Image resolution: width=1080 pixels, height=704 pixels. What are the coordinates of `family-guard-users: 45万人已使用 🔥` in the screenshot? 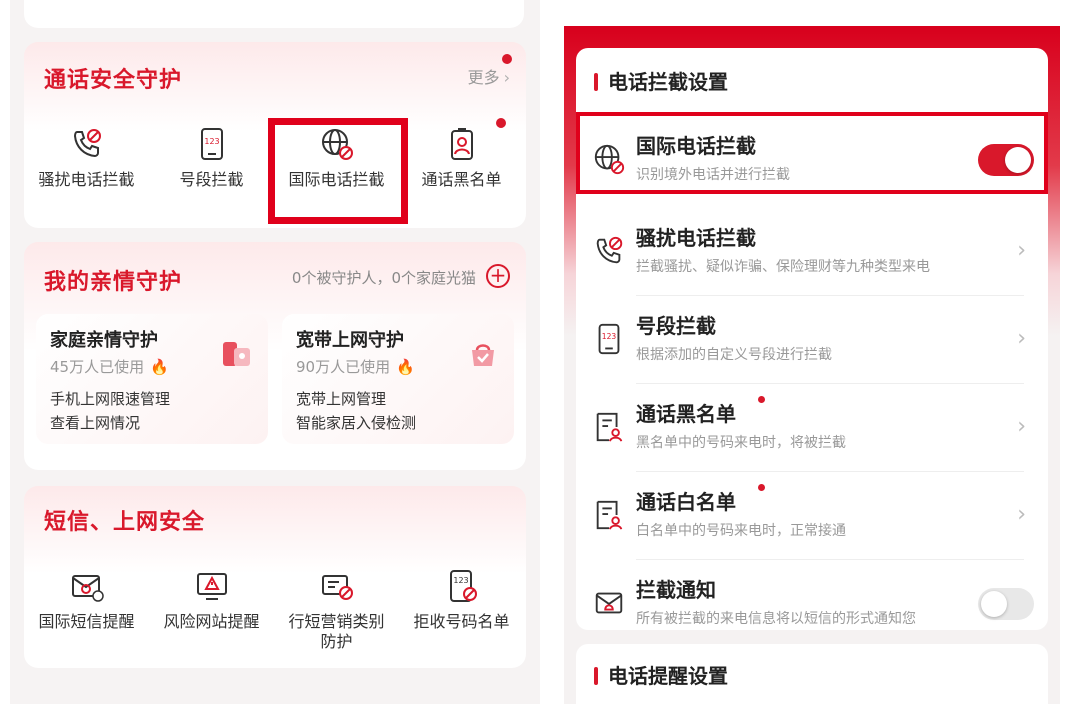 It's located at (109, 366).